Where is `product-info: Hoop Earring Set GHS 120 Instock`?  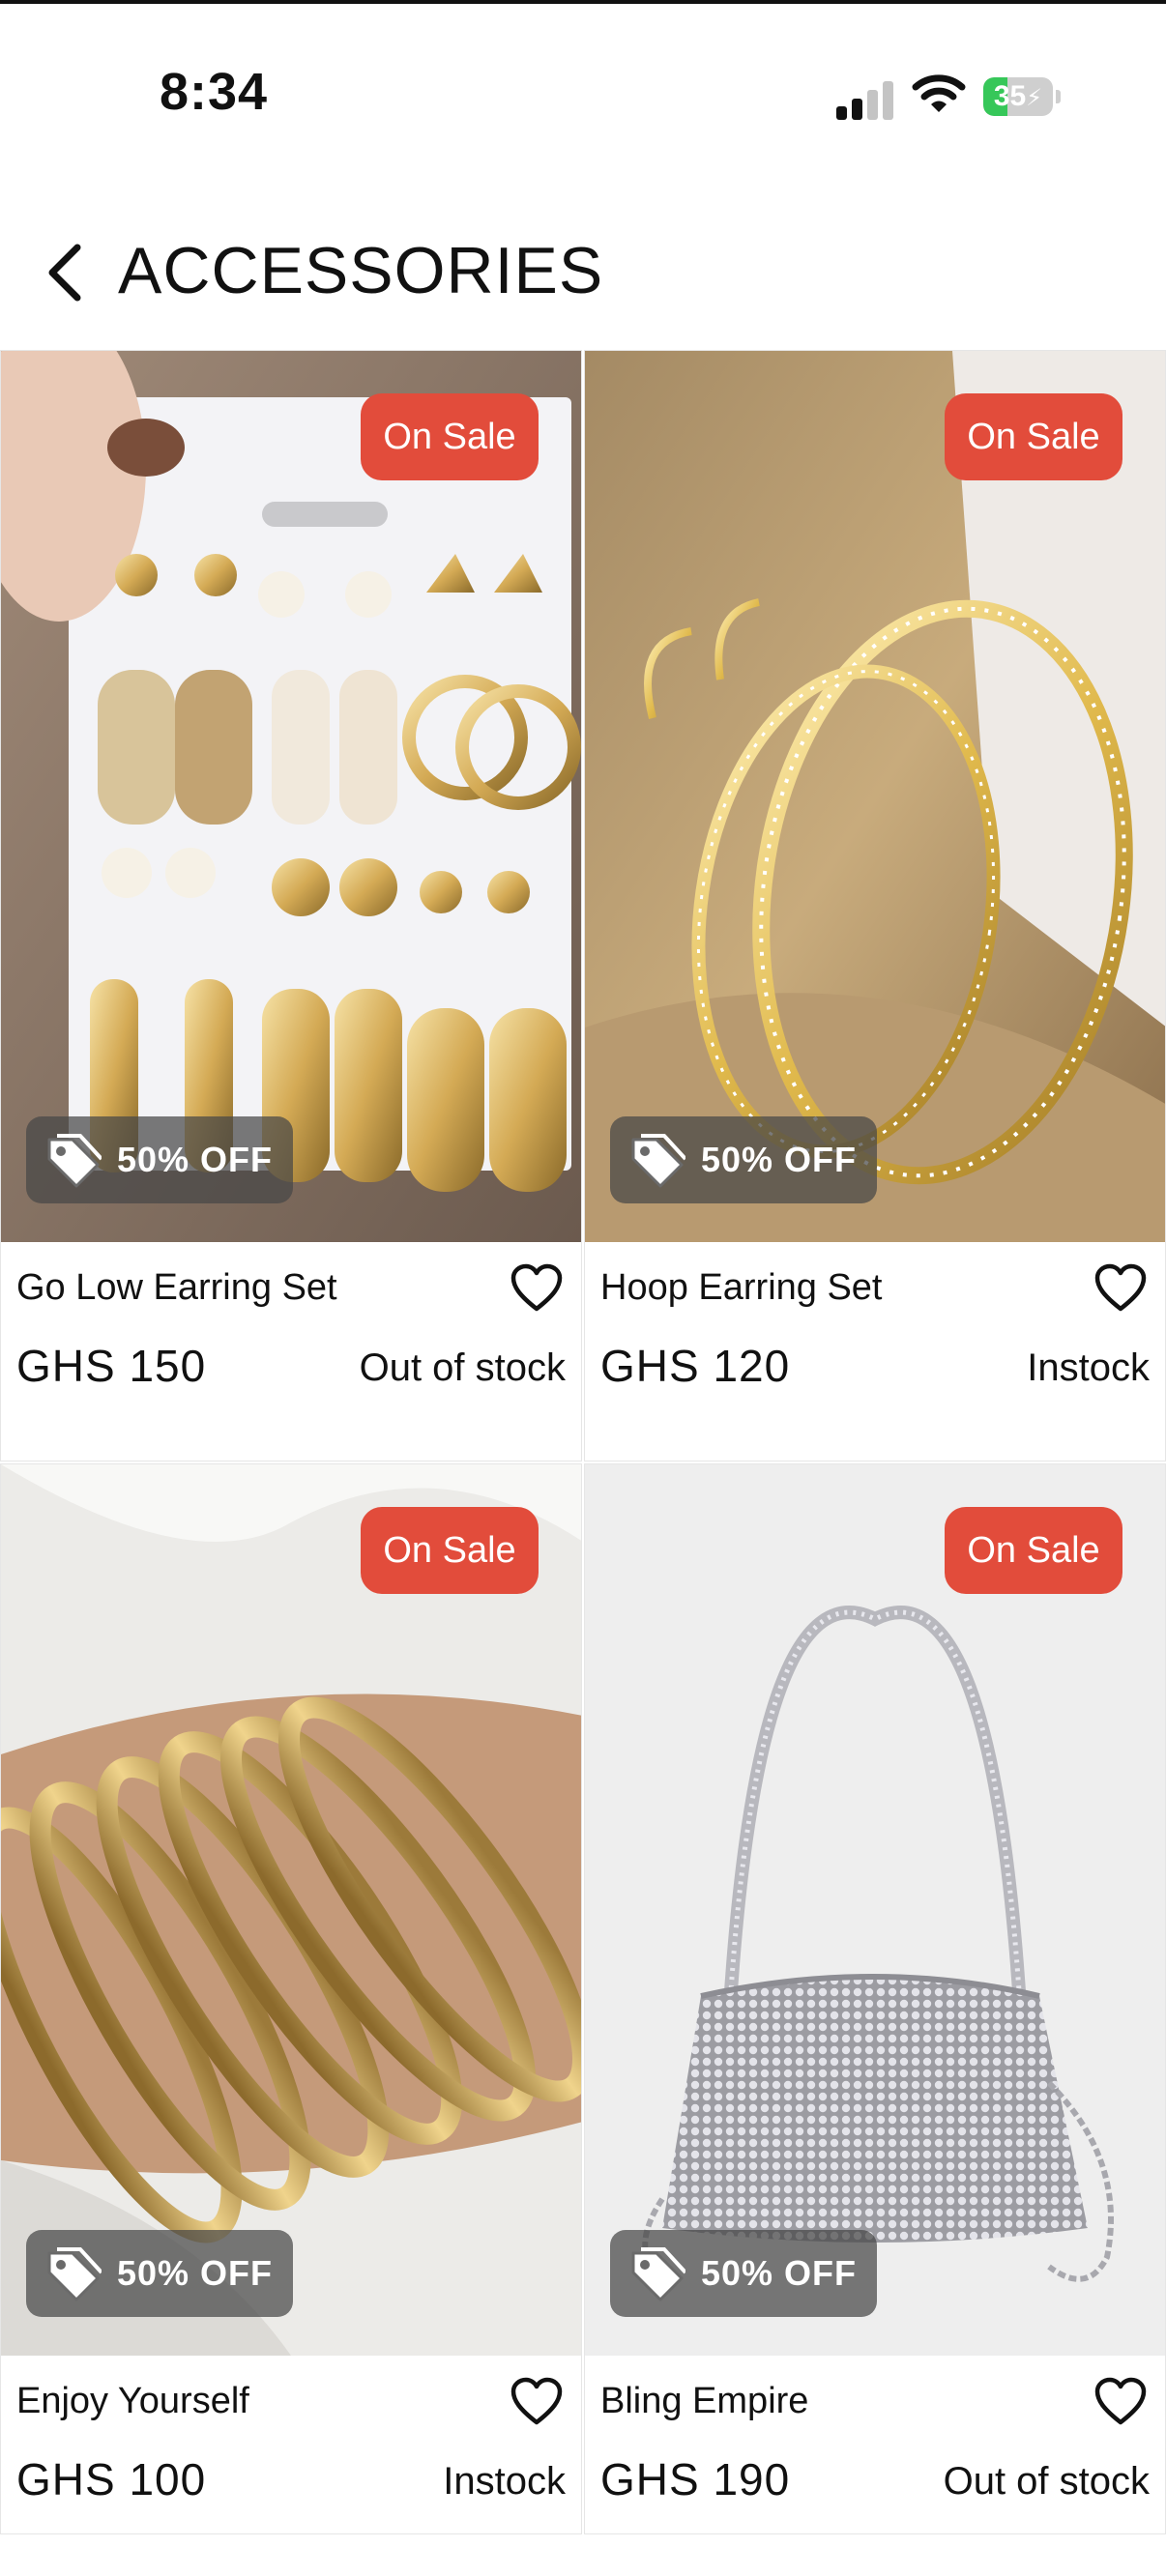 product-info: Hoop Earring Set GHS 120 Instock is located at coordinates (875, 1352).